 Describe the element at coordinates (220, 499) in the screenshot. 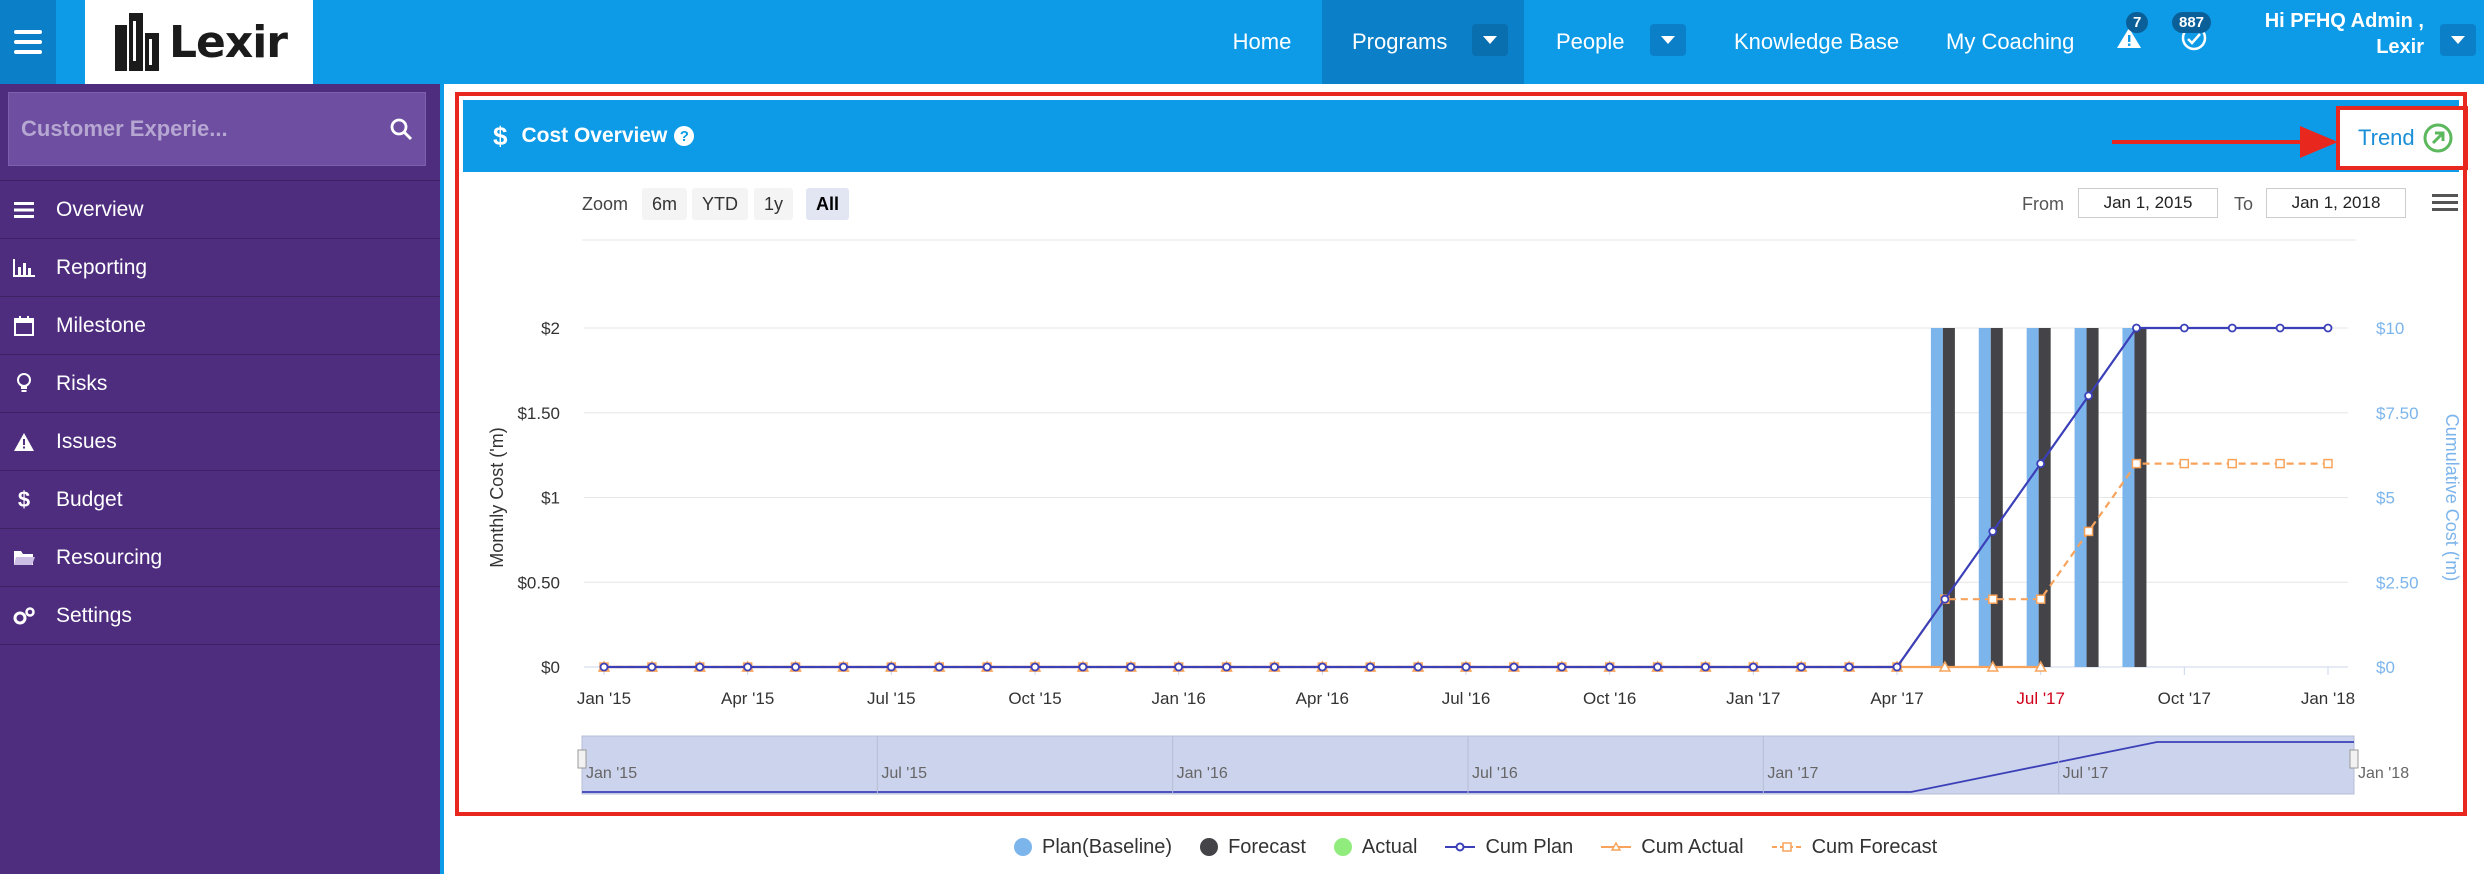

I see `sidebar-item-budget: $ Budget` at that location.